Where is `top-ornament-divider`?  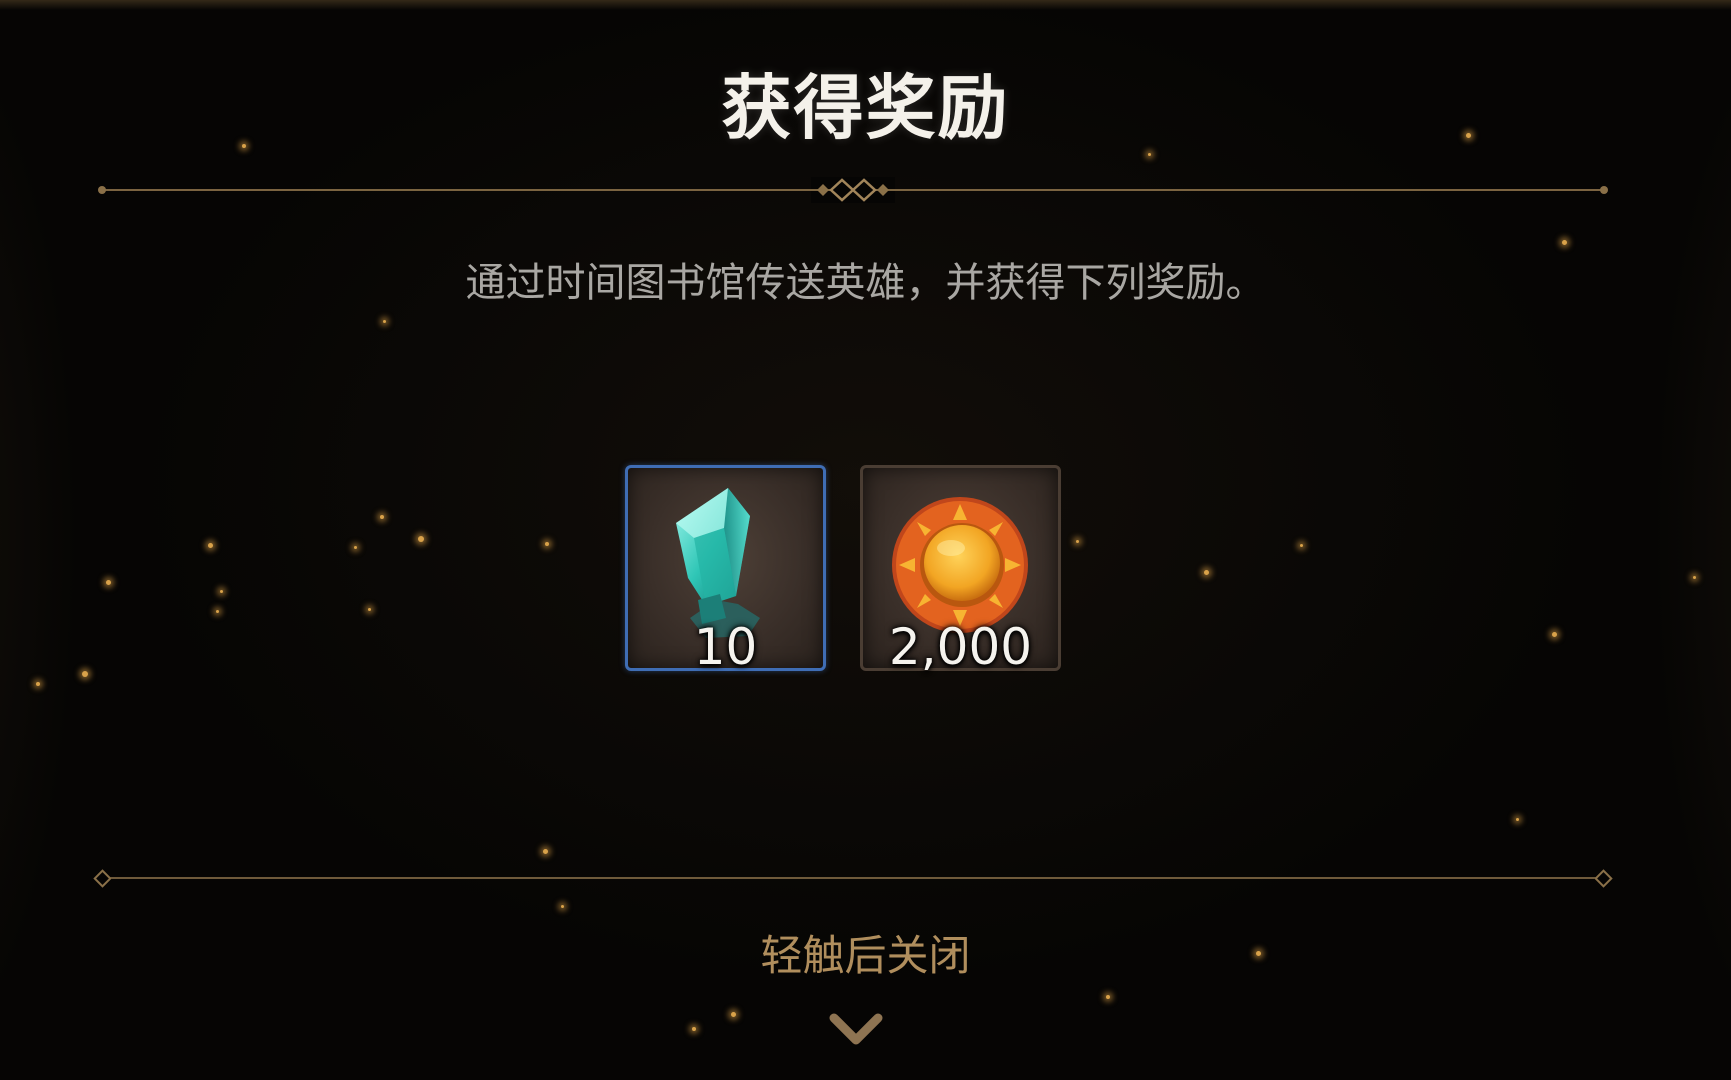
top-ornament-divider is located at coordinates (853, 190).